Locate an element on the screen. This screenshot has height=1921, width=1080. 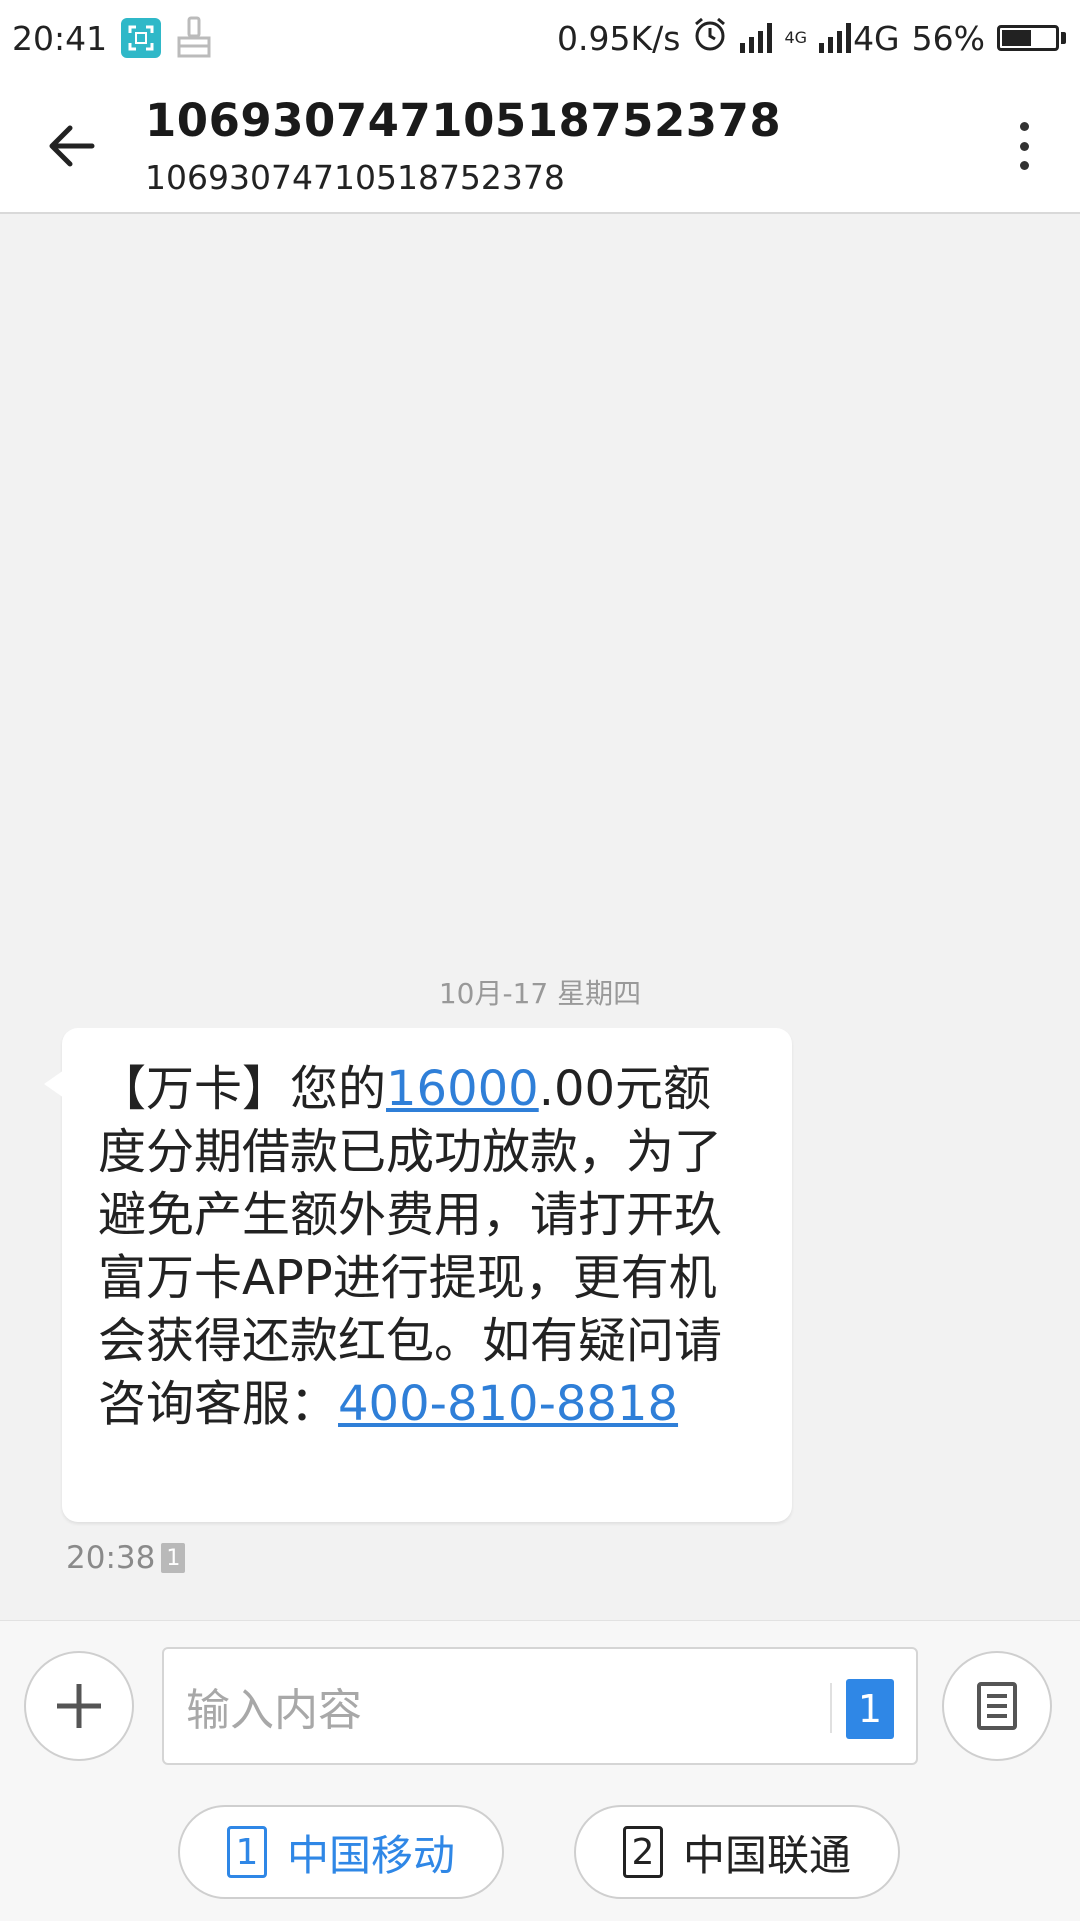
message-input-placeholder: 输入内容 is located at coordinates (274, 1710).